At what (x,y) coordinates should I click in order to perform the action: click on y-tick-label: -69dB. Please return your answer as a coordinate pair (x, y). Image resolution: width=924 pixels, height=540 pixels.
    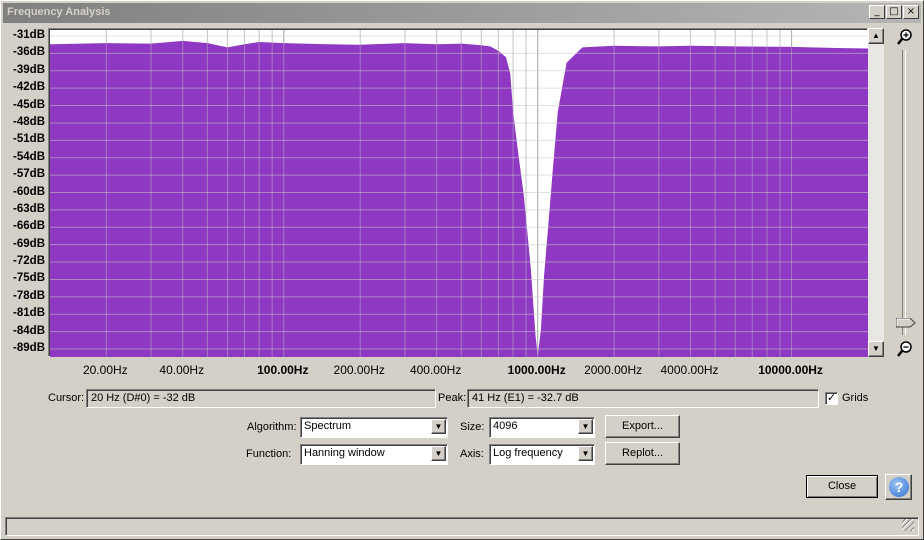
    Looking at the image, I should click on (29, 243).